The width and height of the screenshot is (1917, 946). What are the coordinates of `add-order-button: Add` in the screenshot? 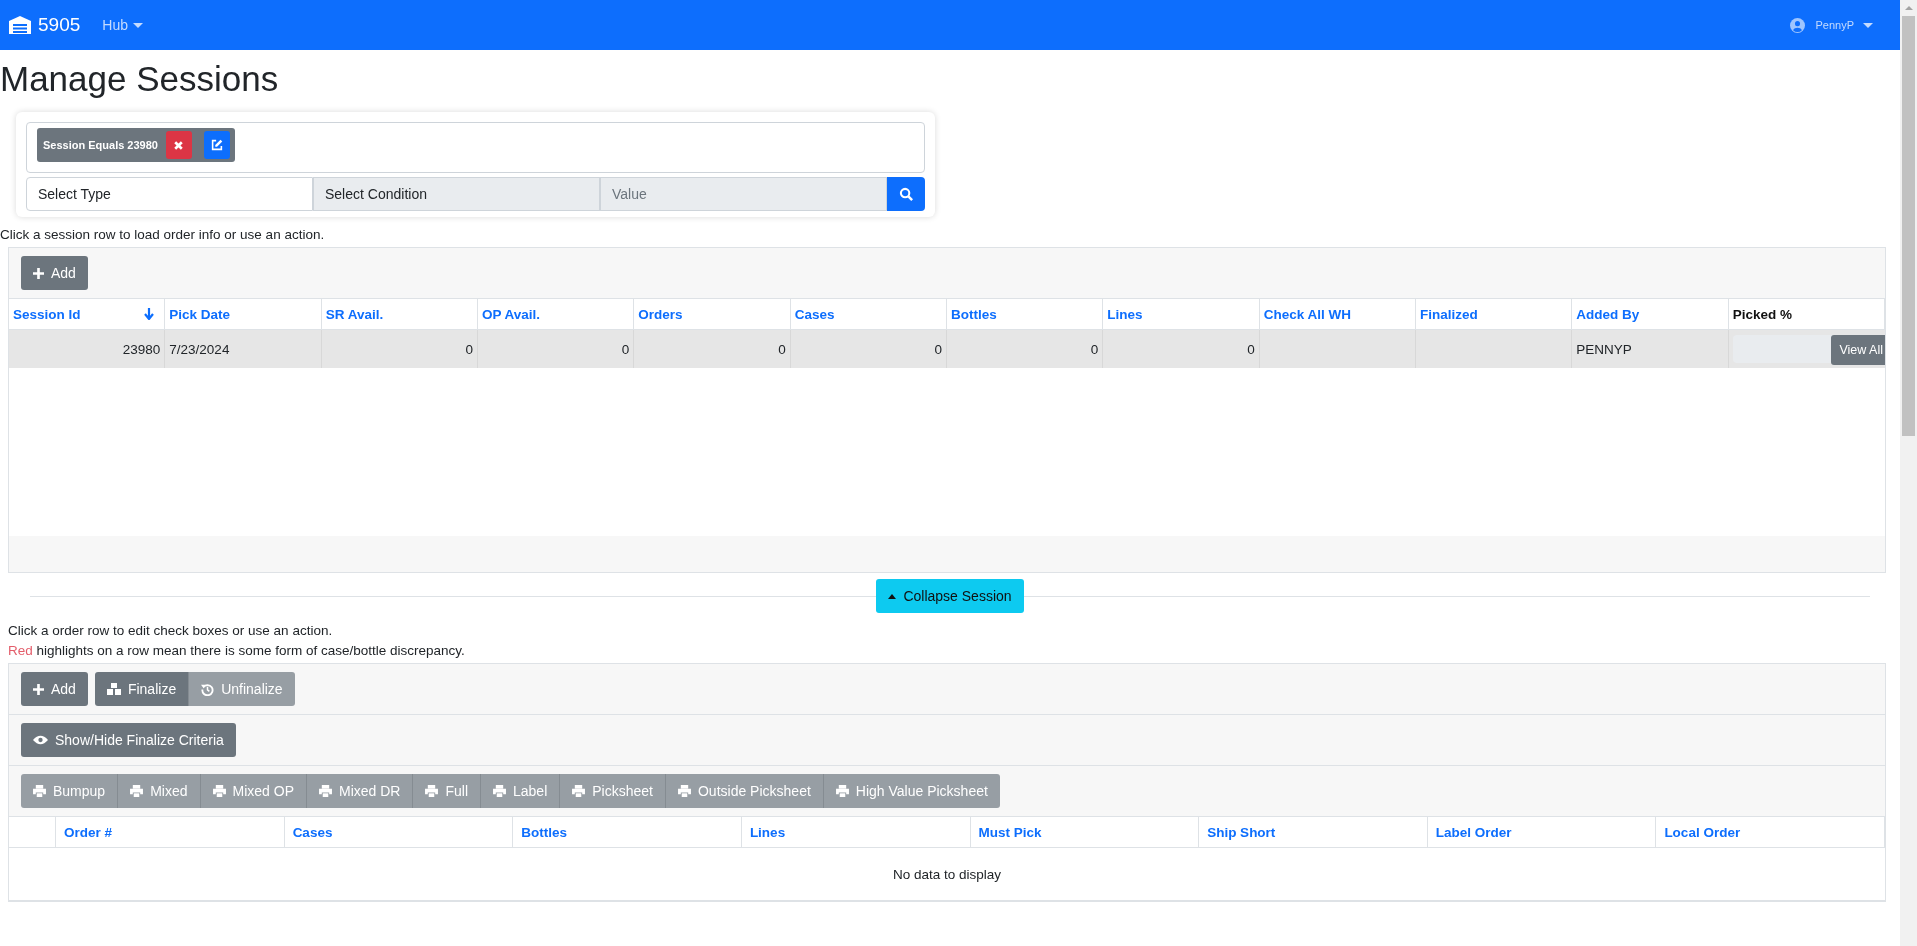 It's located at (54, 689).